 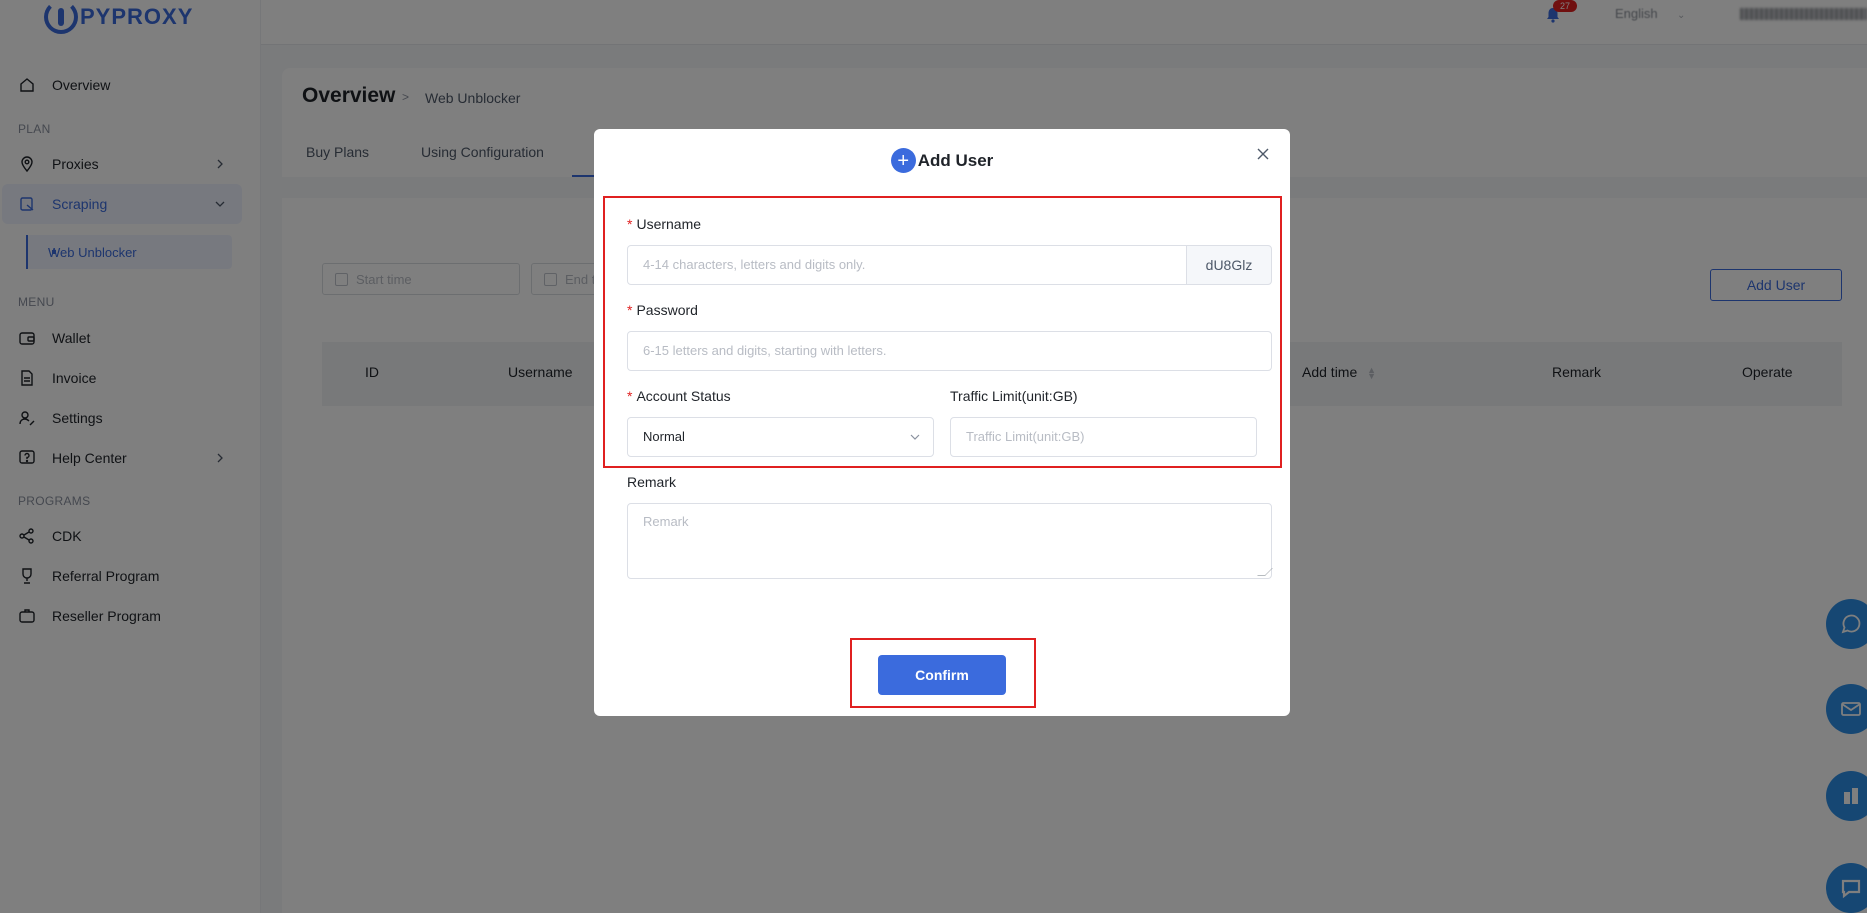 I want to click on plus-icon: +, so click(x=903, y=160).